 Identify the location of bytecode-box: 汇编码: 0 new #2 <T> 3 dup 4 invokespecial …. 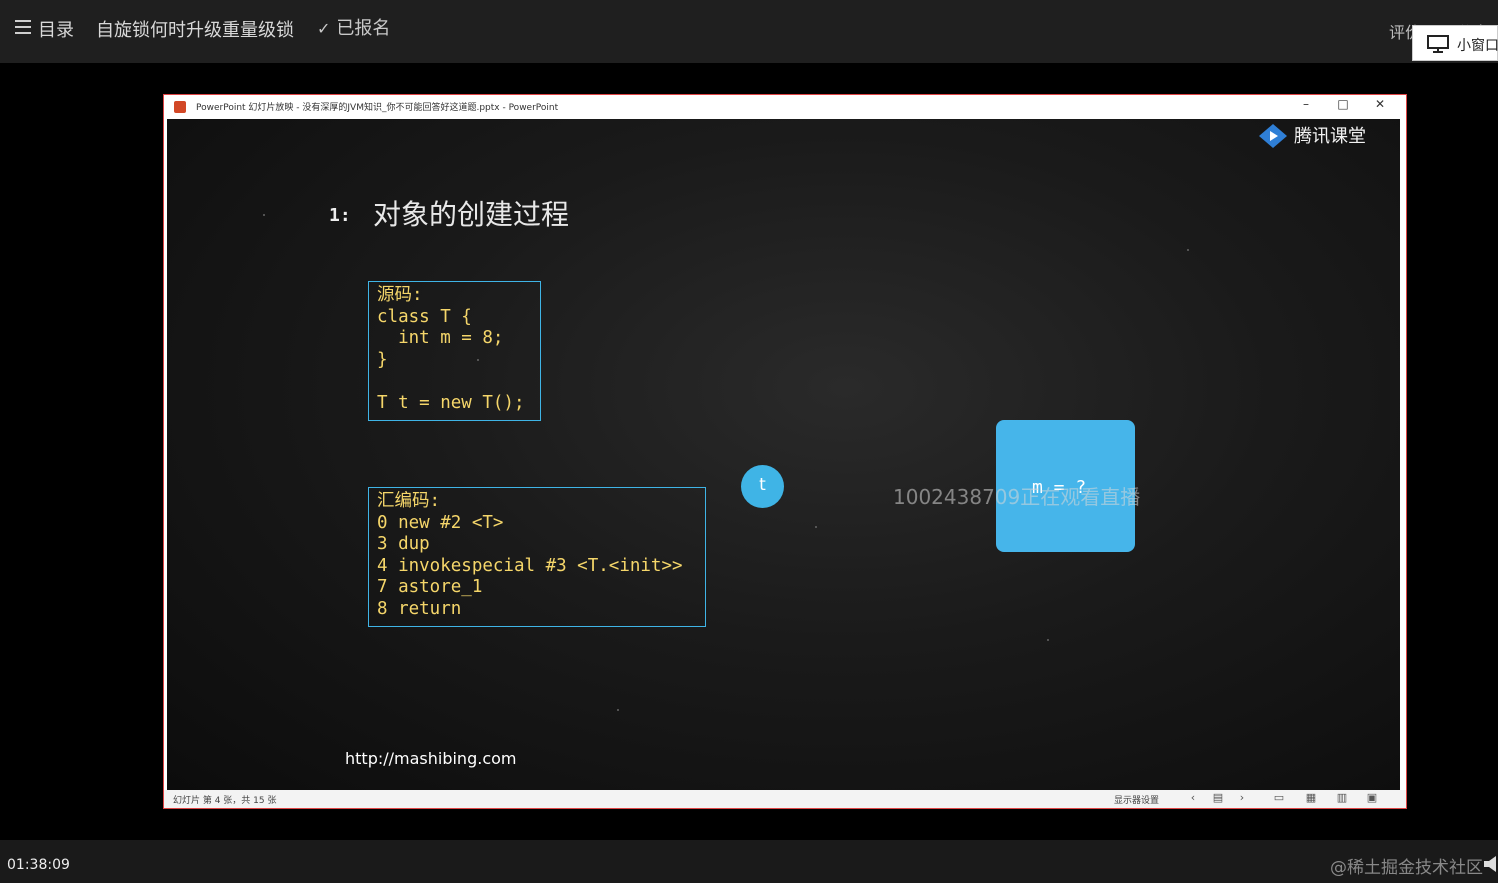
(537, 557).